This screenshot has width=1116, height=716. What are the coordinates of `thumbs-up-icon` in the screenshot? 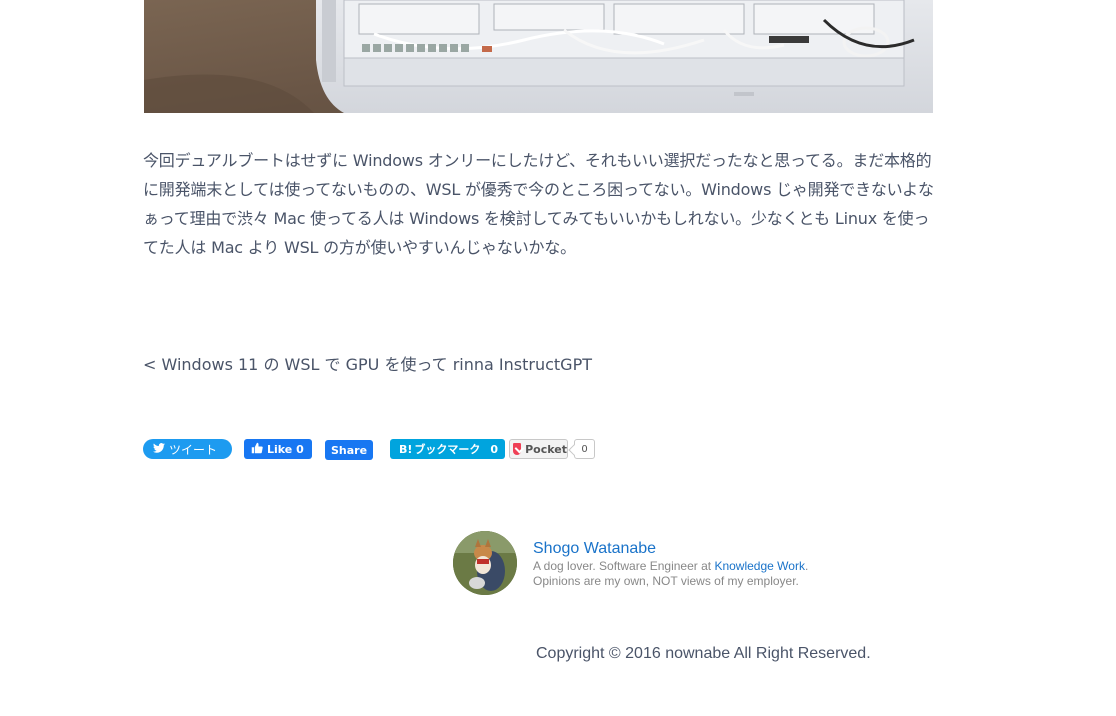 It's located at (257, 449).